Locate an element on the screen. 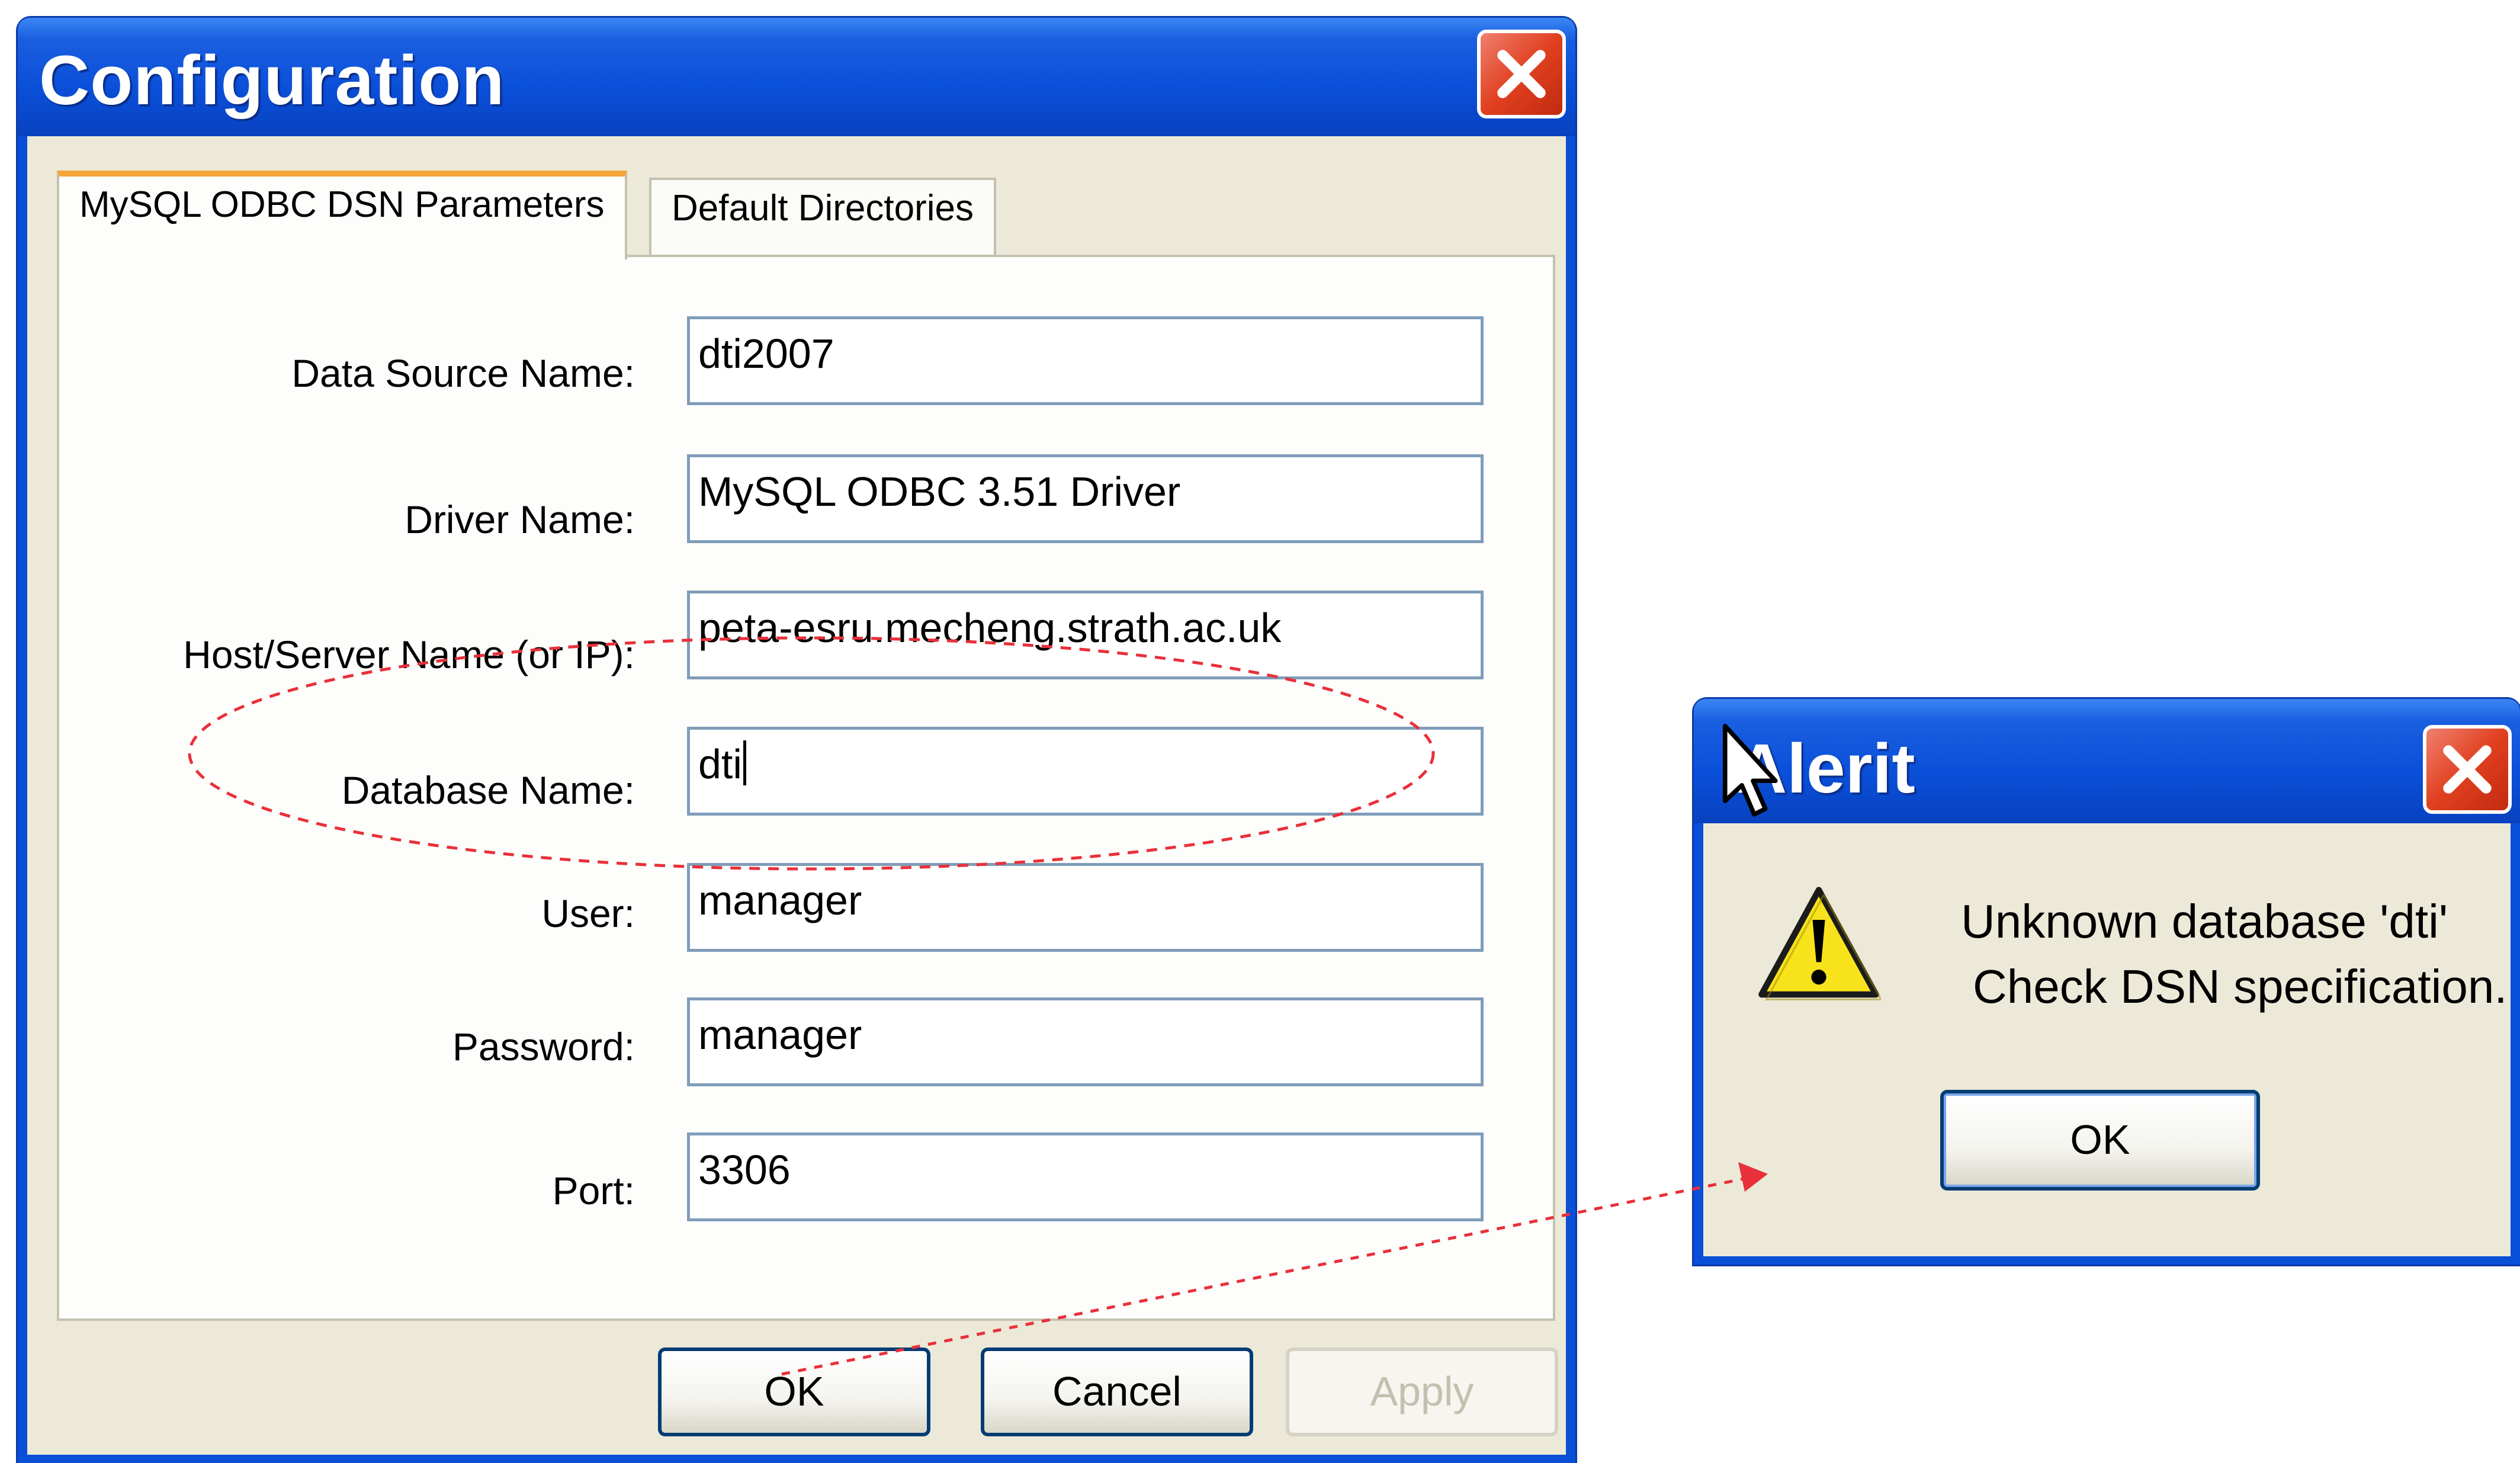  close-button is located at coordinates (1521, 74).